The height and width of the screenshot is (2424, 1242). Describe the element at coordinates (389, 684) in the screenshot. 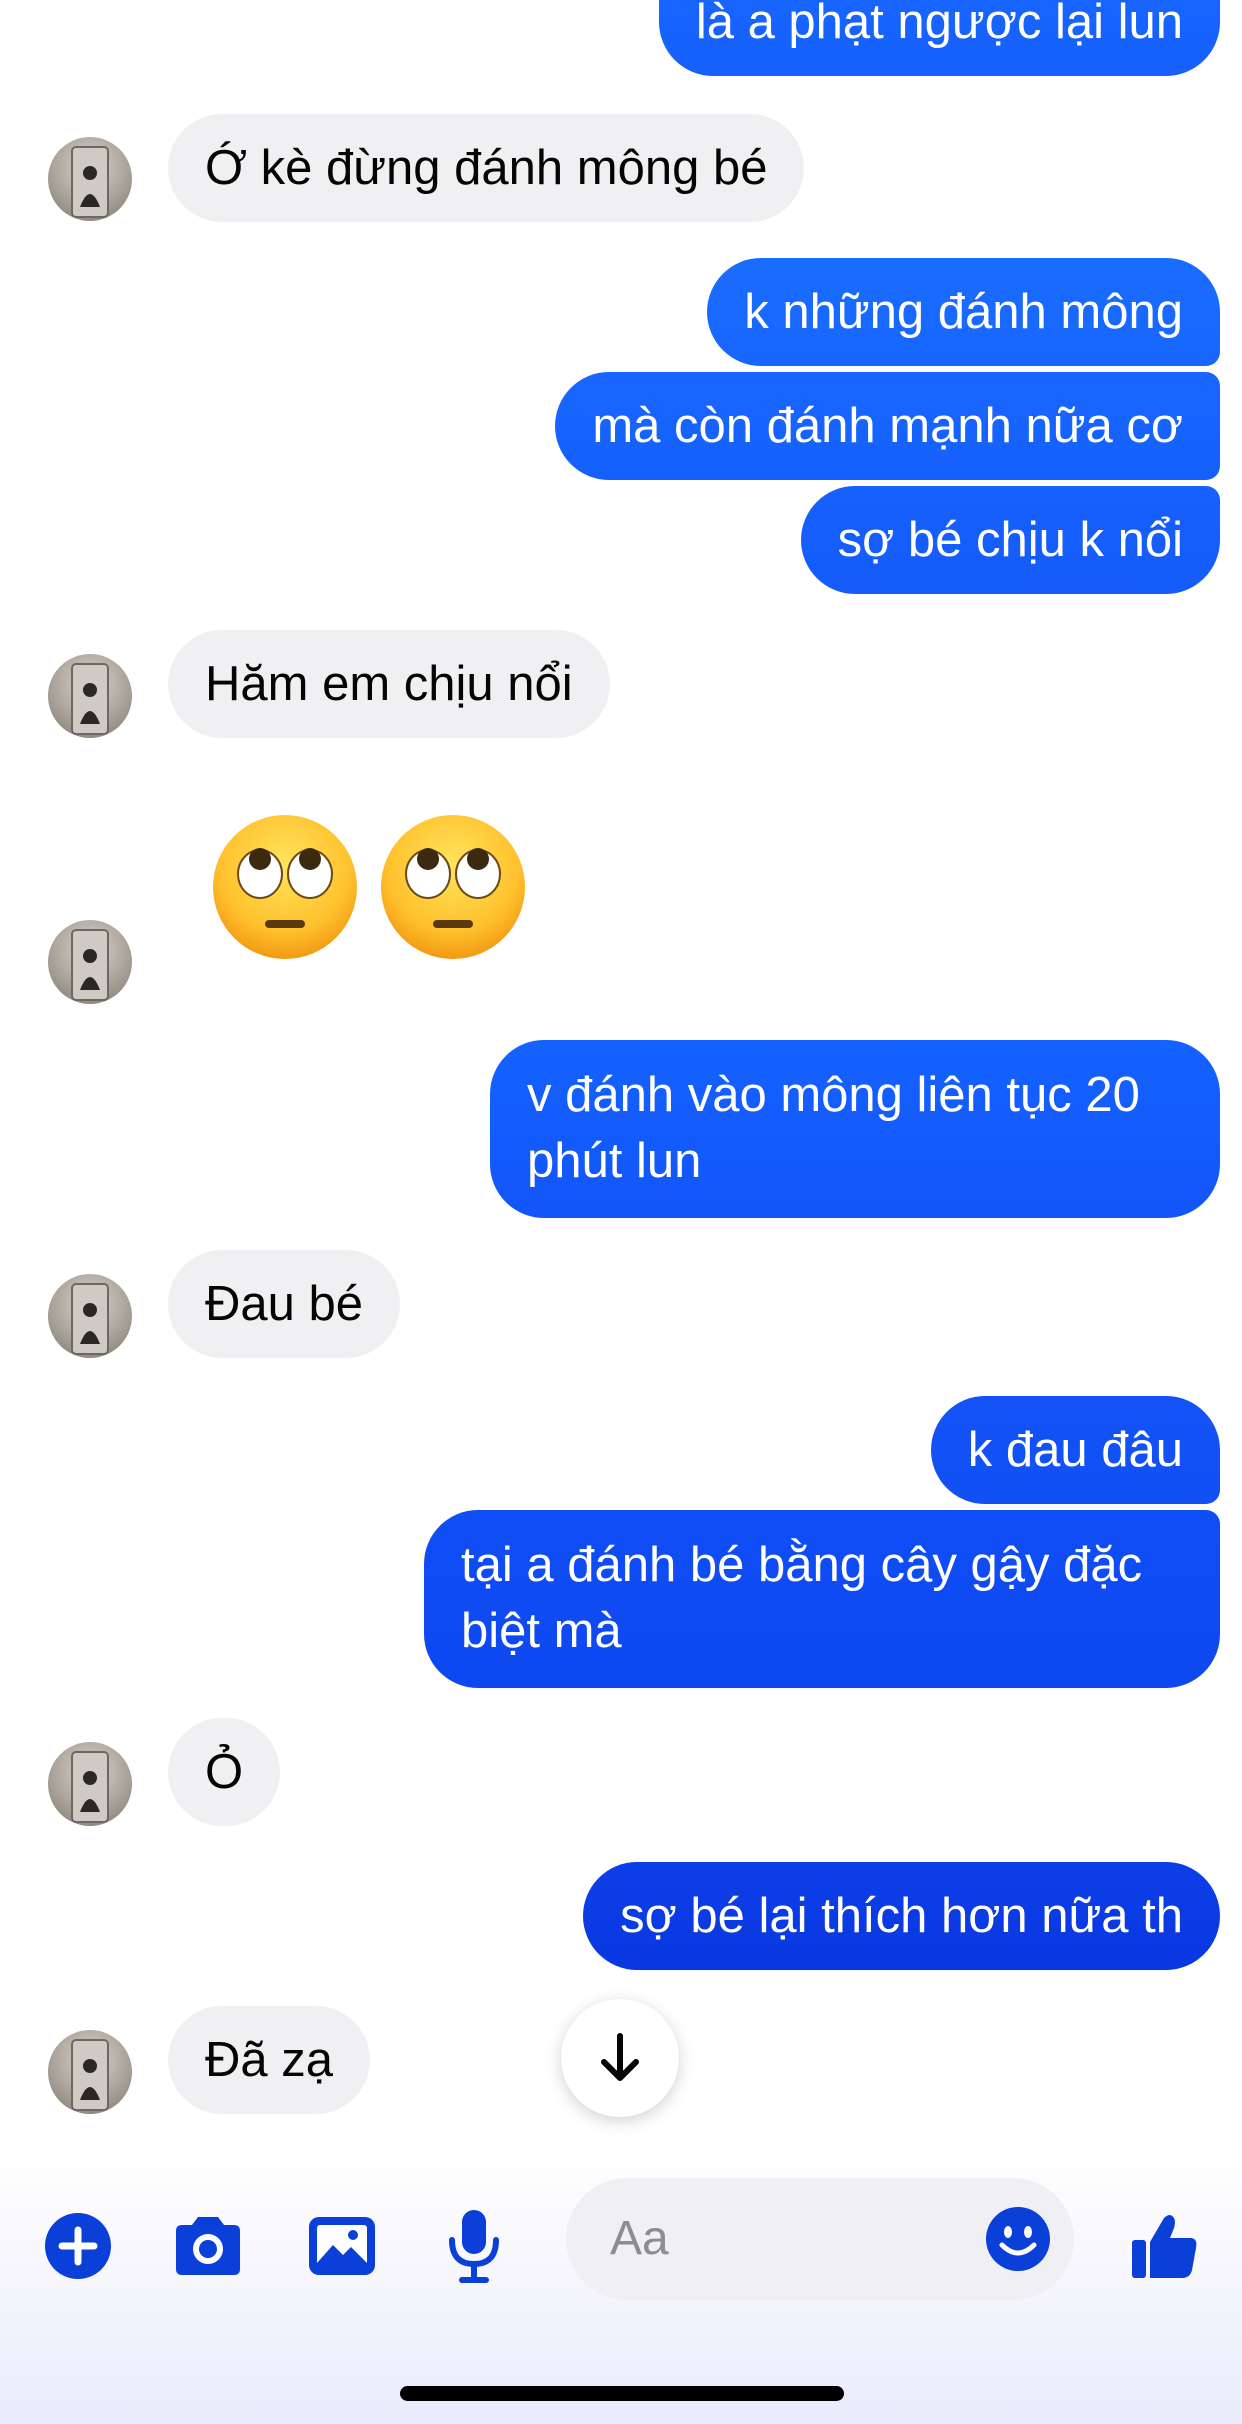

I see `incoming-message: Hăm em chịu nổi` at that location.